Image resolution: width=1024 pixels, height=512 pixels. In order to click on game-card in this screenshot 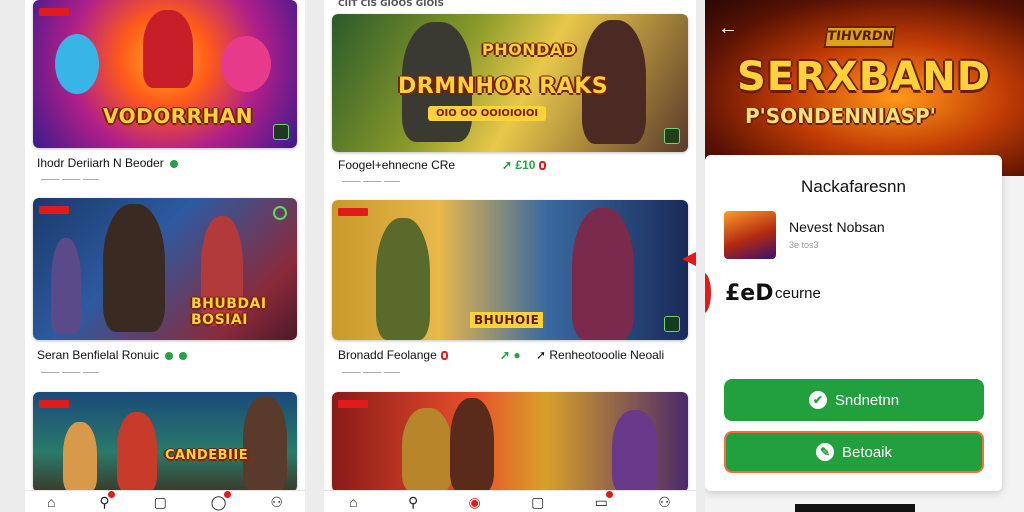, I will do `click(510, 442)`.